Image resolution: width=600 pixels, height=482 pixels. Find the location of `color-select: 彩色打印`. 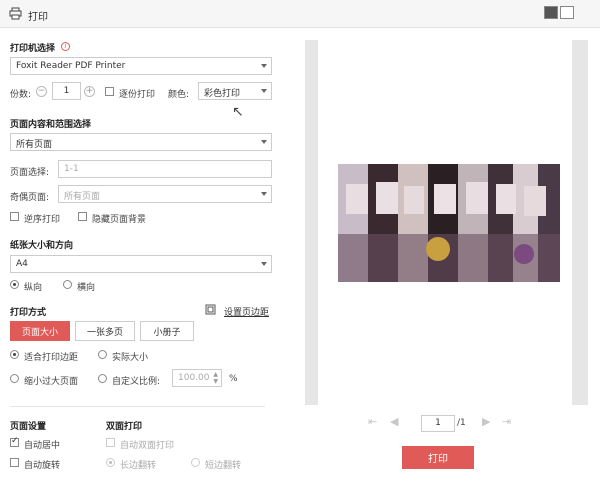

color-select: 彩色打印 is located at coordinates (235, 91).